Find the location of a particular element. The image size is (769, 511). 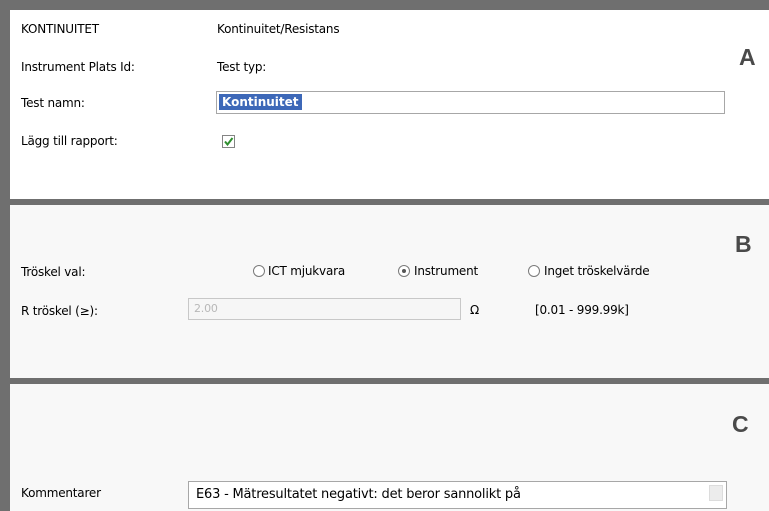

radio-selected-dot is located at coordinates (404, 271).